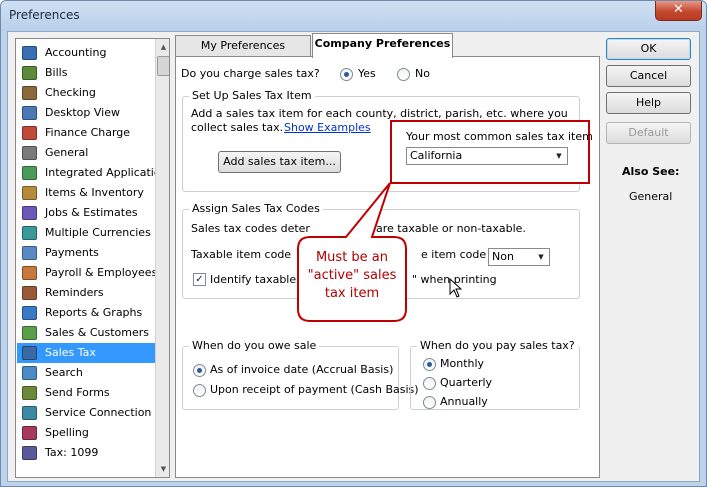 The height and width of the screenshot is (487, 707). I want to click on sidebar-item: Items & Inventory, so click(86, 193).